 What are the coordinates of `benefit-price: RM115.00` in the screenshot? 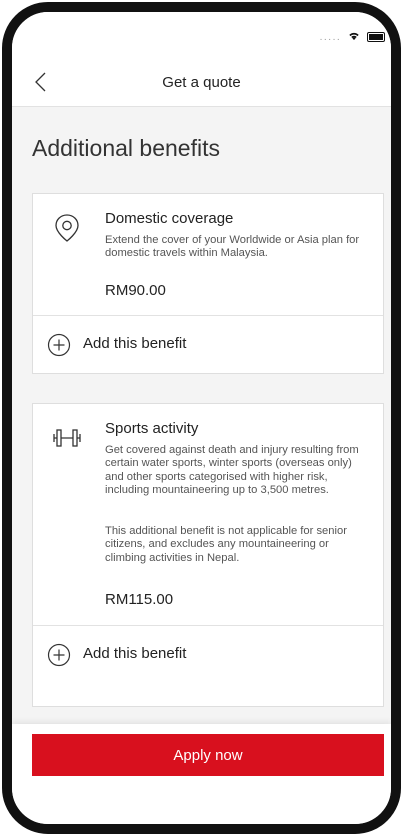 It's located at (139, 599).